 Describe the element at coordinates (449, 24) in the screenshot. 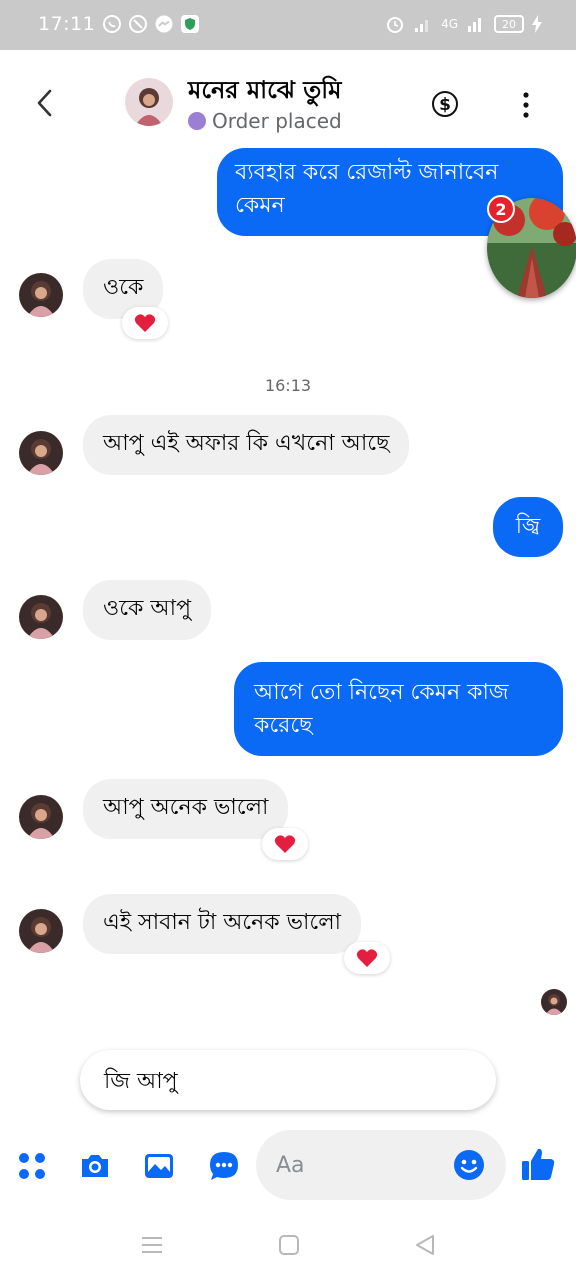

I see `network-type: 4G` at that location.